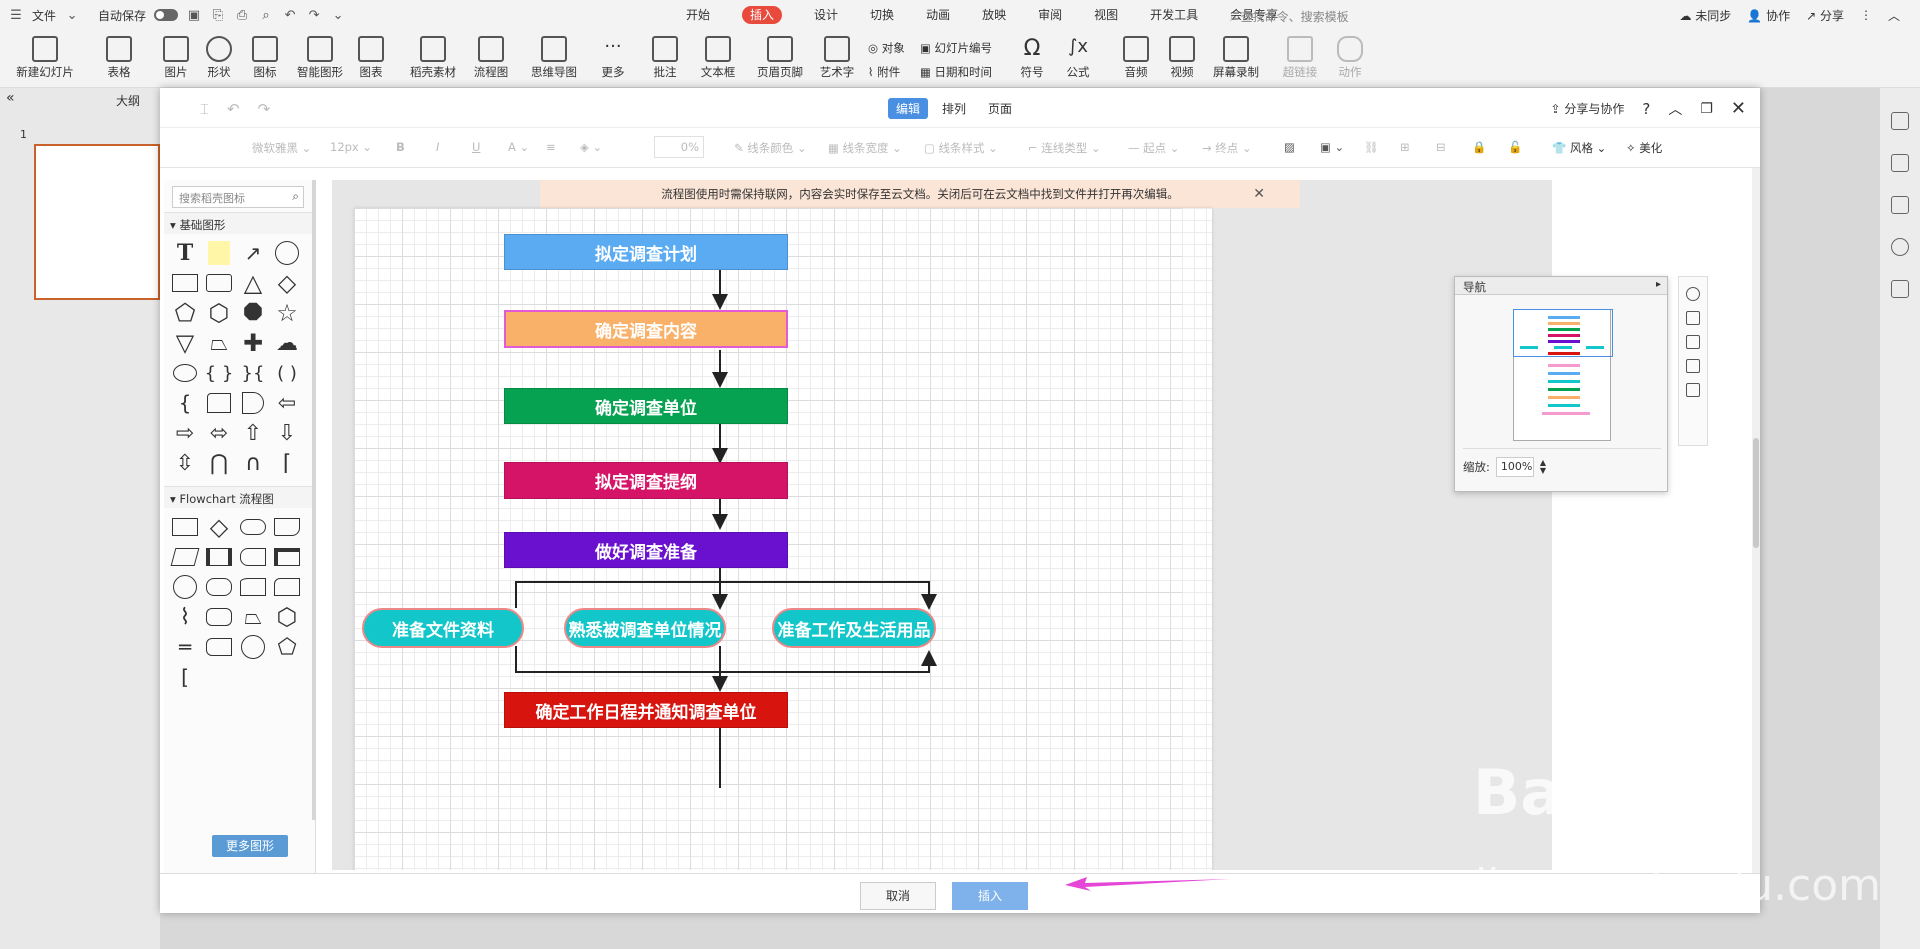 The image size is (1920, 949). What do you see at coordinates (837, 55) in the screenshot?
I see `wordart-button: 艺术字` at bounding box center [837, 55].